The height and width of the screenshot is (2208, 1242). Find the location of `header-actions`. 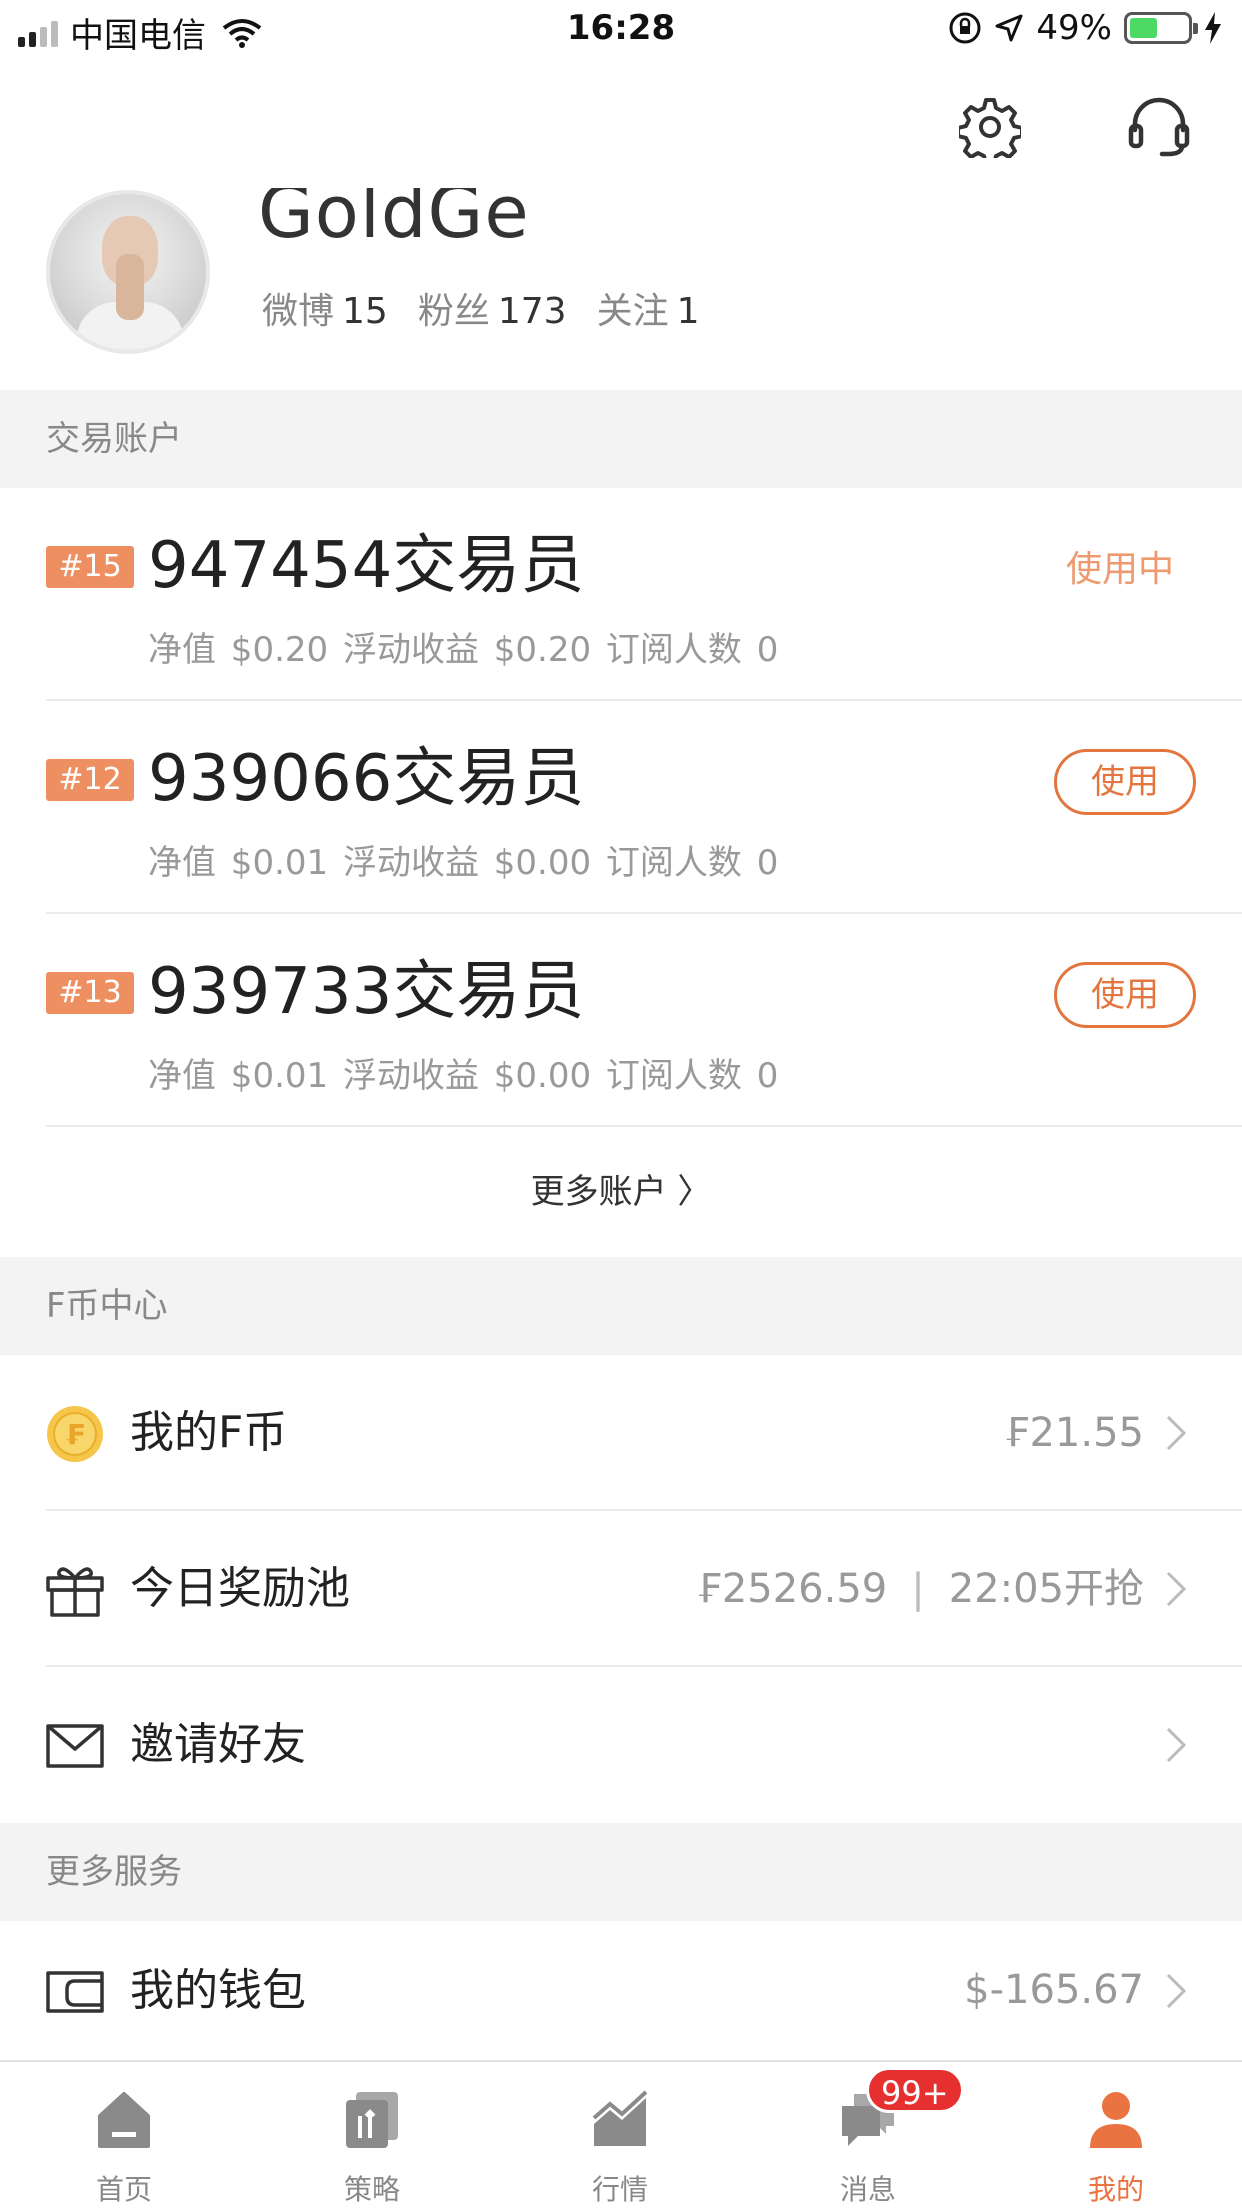

header-actions is located at coordinates (621, 127).